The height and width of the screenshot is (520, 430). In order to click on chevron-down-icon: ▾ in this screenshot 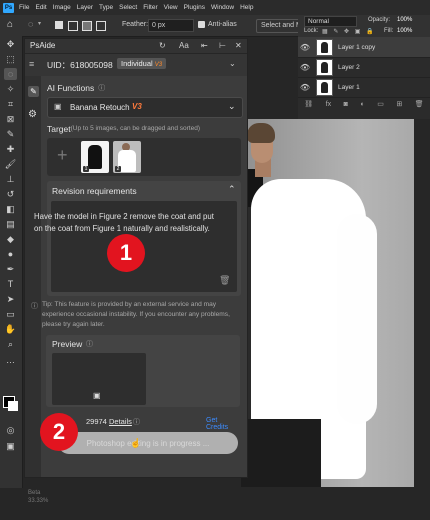, I will do `click(39, 23)`.